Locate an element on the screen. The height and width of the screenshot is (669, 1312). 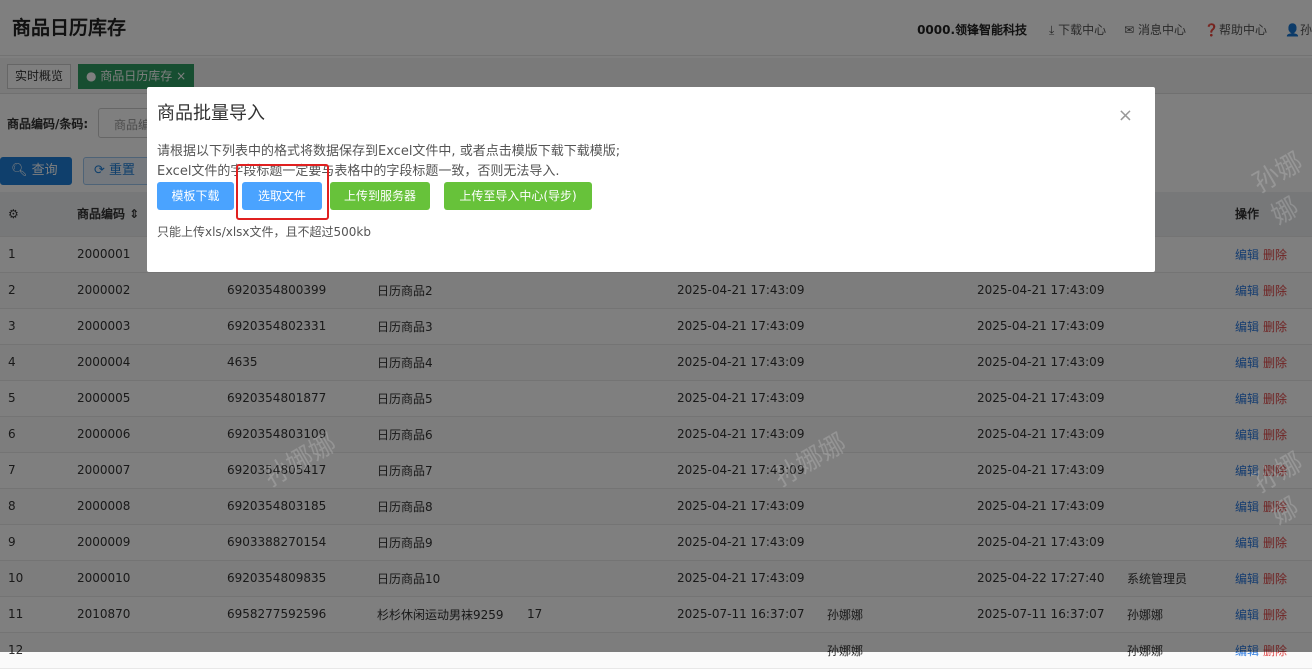
highlight-box is located at coordinates (282, 192).